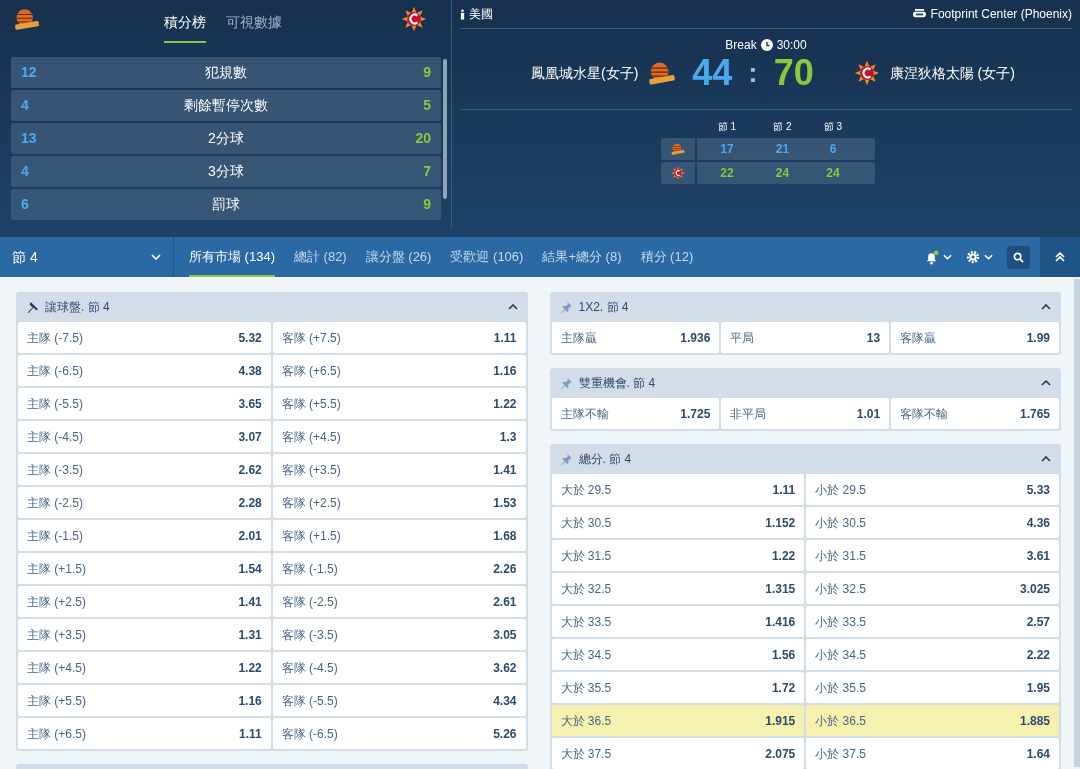  I want to click on collapse-button, so click(1060, 257).